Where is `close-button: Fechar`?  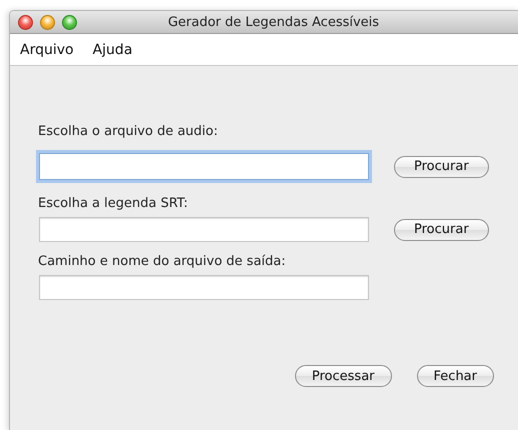 close-button: Fechar is located at coordinates (455, 376).